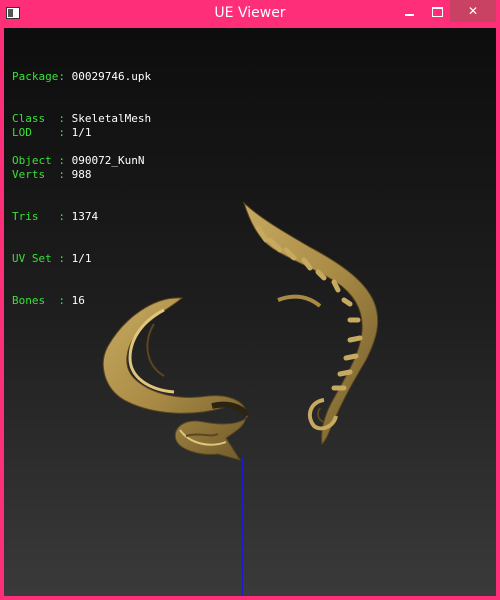 This screenshot has height=600, width=500. I want to click on axis-line, so click(242, 527).